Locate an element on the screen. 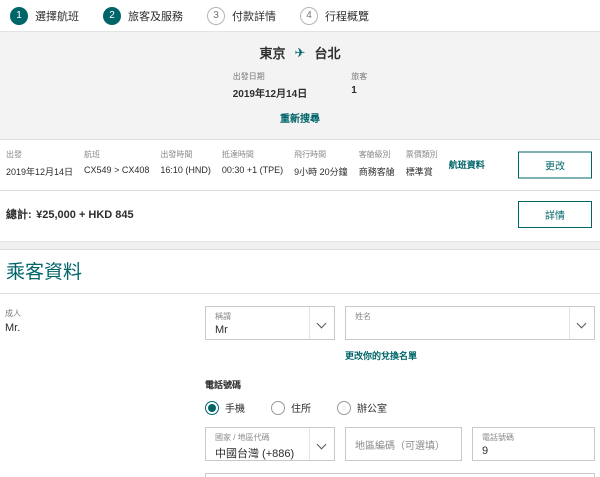 This screenshot has height=477, width=600. field-label: 客艙級別 is located at coordinates (374, 154).